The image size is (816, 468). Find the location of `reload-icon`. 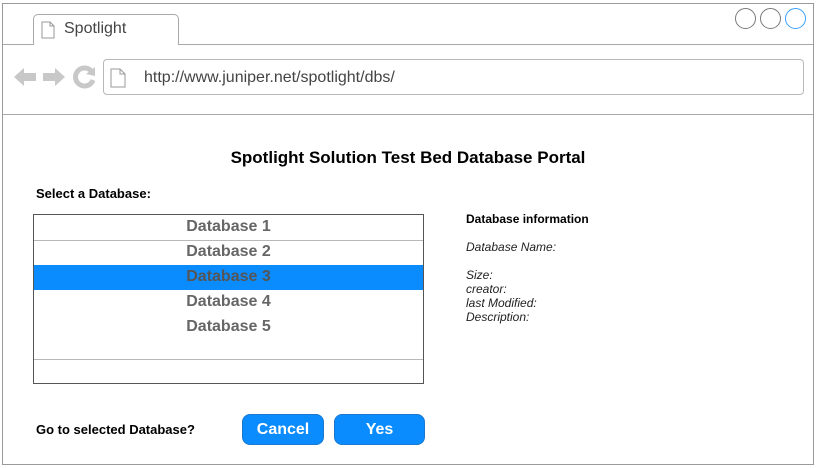

reload-icon is located at coordinates (85, 77).